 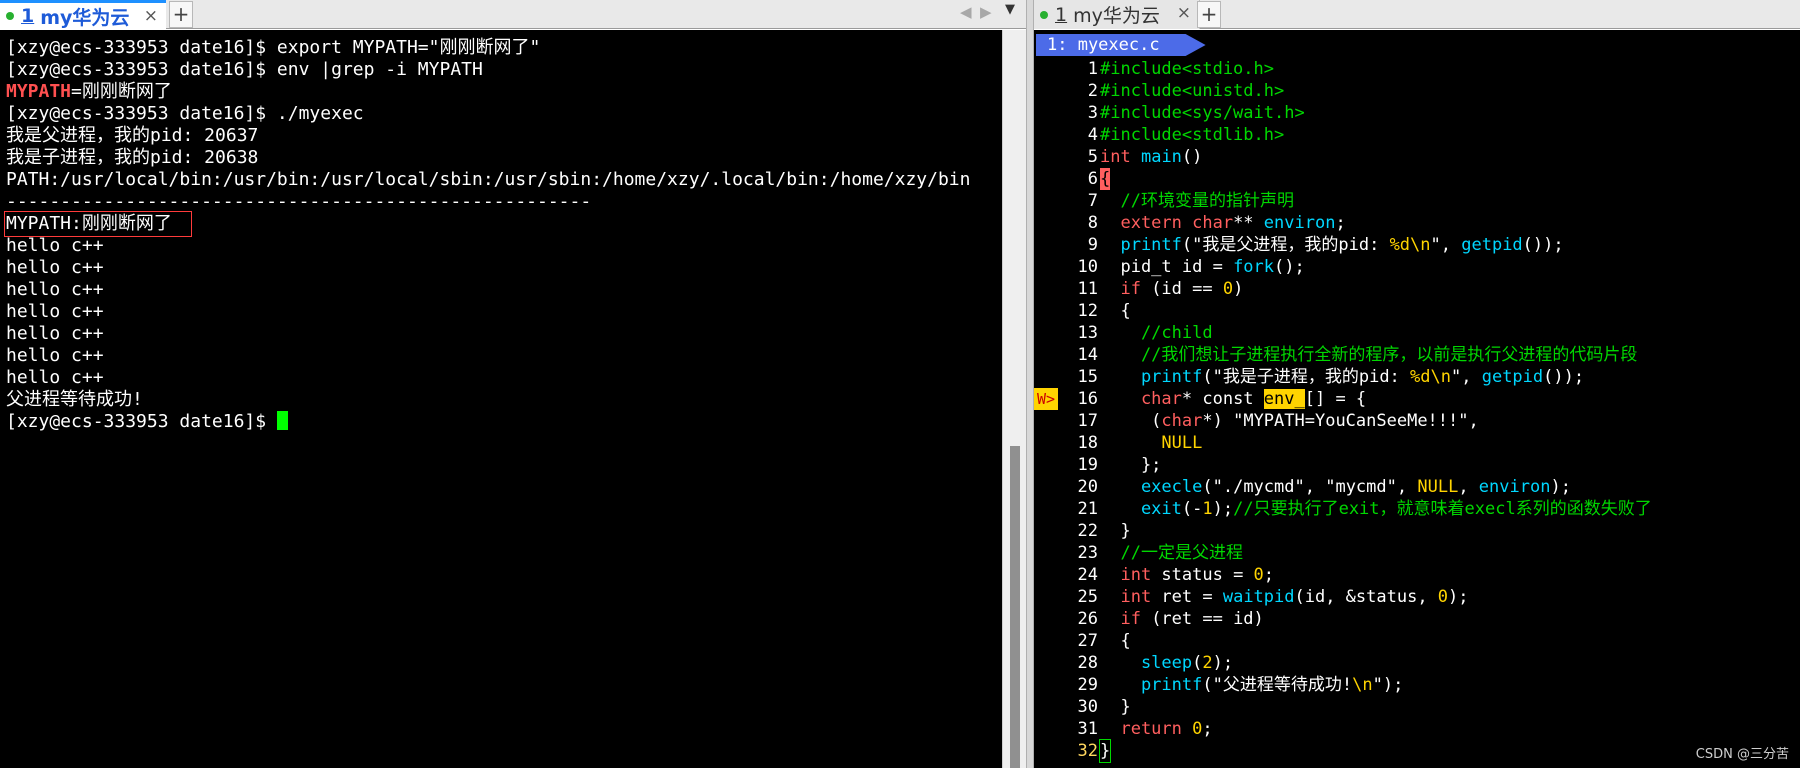 What do you see at coordinates (986, 12) in the screenshot?
I see `tab-scroll-right-icon: ▶` at bounding box center [986, 12].